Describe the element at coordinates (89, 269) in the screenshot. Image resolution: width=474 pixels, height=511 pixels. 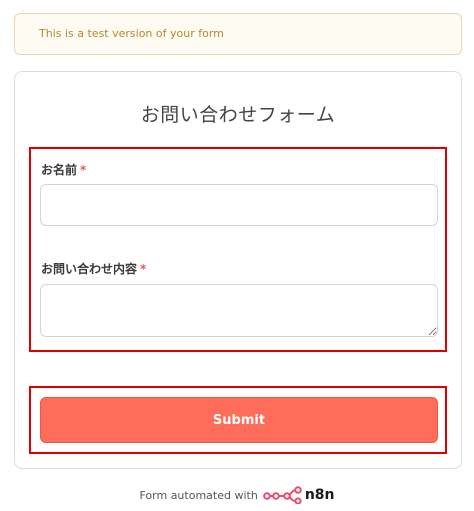
I see `inquiry-field-label-text: お問い合わせ内容` at that location.